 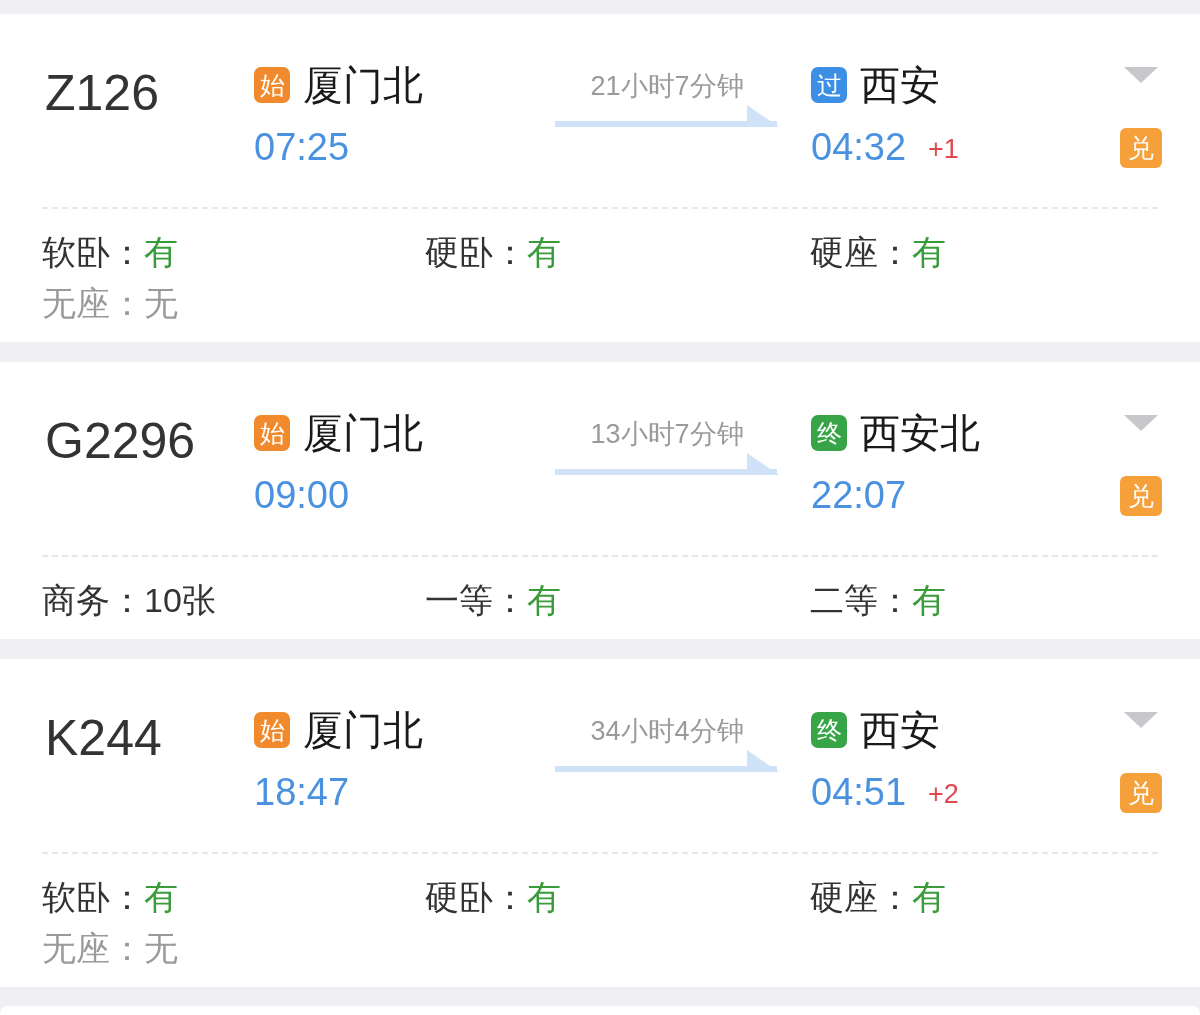 I want to click on seat-class-label: 商务：, so click(x=93, y=600).